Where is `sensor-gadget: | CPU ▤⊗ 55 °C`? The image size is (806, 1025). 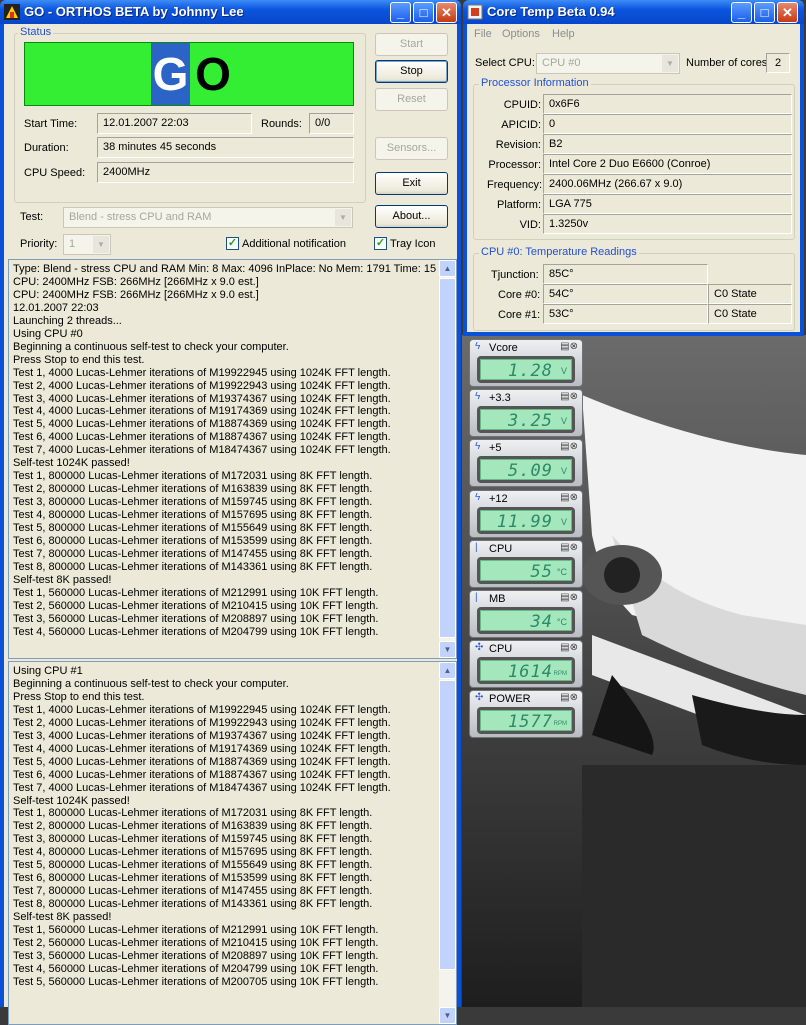
sensor-gadget: | CPU ▤⊗ 55 °C is located at coordinates (526, 563).